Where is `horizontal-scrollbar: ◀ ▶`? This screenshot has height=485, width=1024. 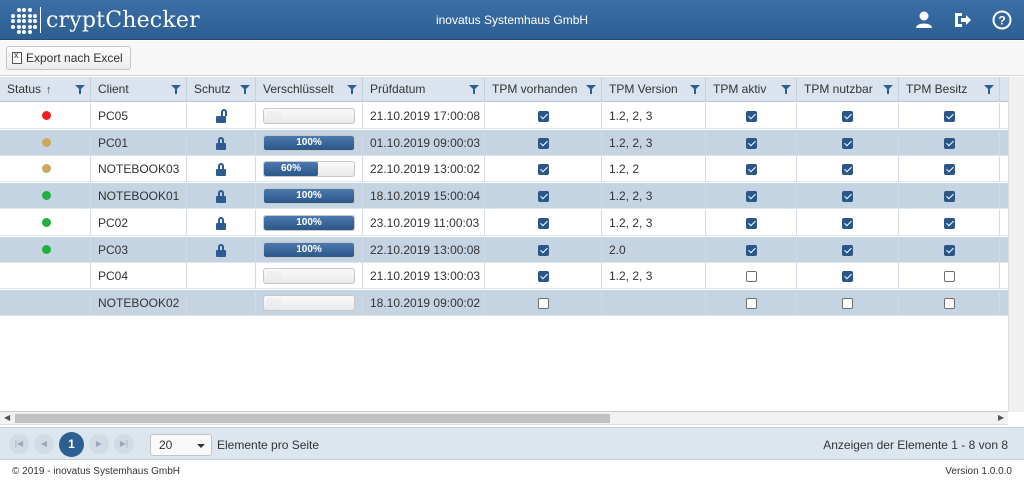
horizontal-scrollbar: ◀ ▶ is located at coordinates (504, 418).